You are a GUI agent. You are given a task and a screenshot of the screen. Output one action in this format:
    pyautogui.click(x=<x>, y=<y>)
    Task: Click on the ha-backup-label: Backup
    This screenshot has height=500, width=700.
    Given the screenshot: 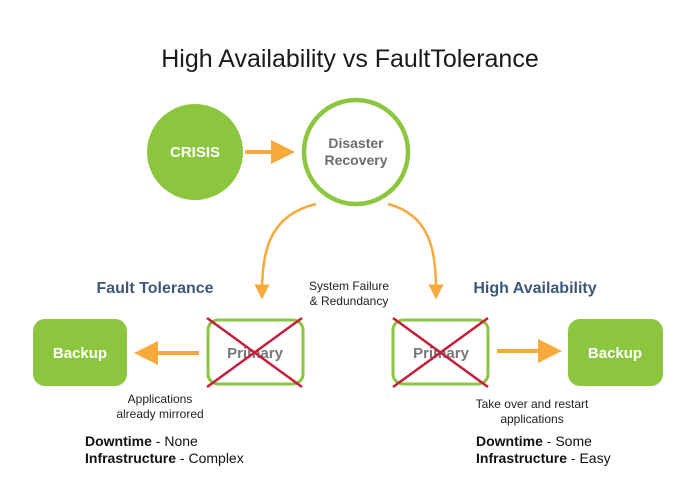 What is the action you would take?
    pyautogui.click(x=615, y=353)
    